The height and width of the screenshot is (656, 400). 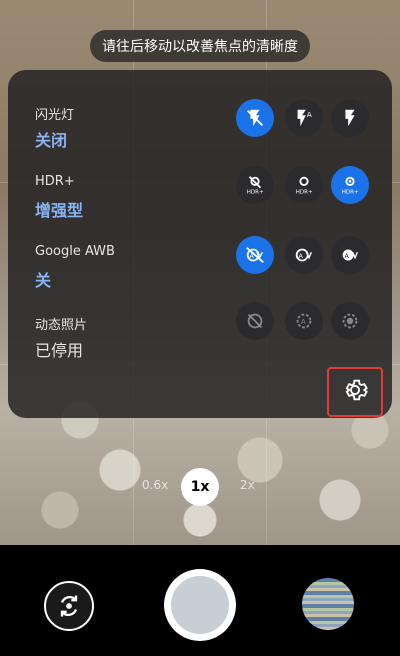 What do you see at coordinates (200, 115) in the screenshot?
I see `flash-setting-row: 闪光灯 关闭 A` at bounding box center [200, 115].